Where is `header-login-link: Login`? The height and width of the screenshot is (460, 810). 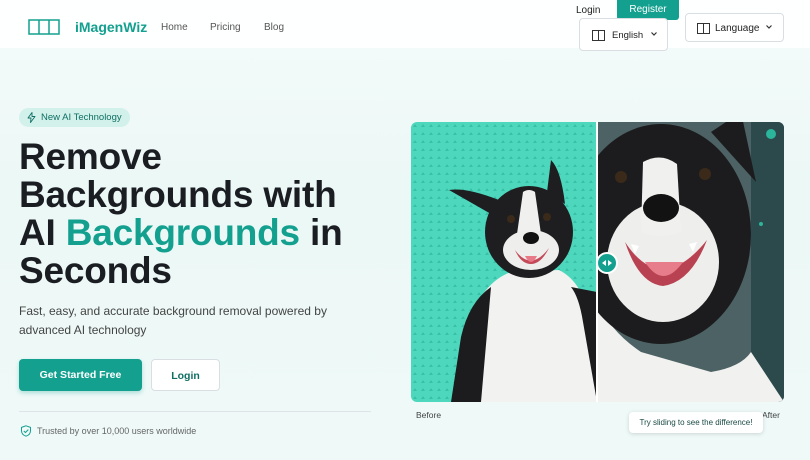 header-login-link: Login is located at coordinates (588, 10).